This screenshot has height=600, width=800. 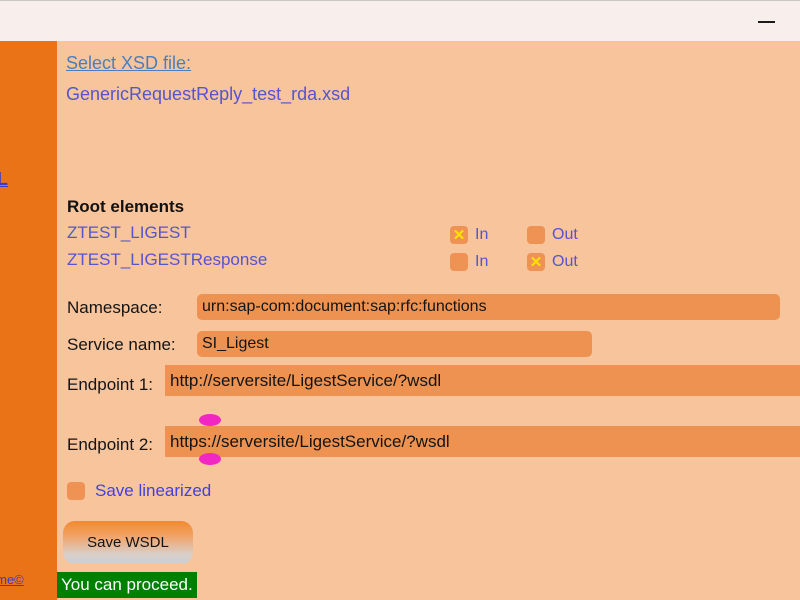 What do you see at coordinates (394, 344) in the screenshot?
I see `service-name-input` at bounding box center [394, 344].